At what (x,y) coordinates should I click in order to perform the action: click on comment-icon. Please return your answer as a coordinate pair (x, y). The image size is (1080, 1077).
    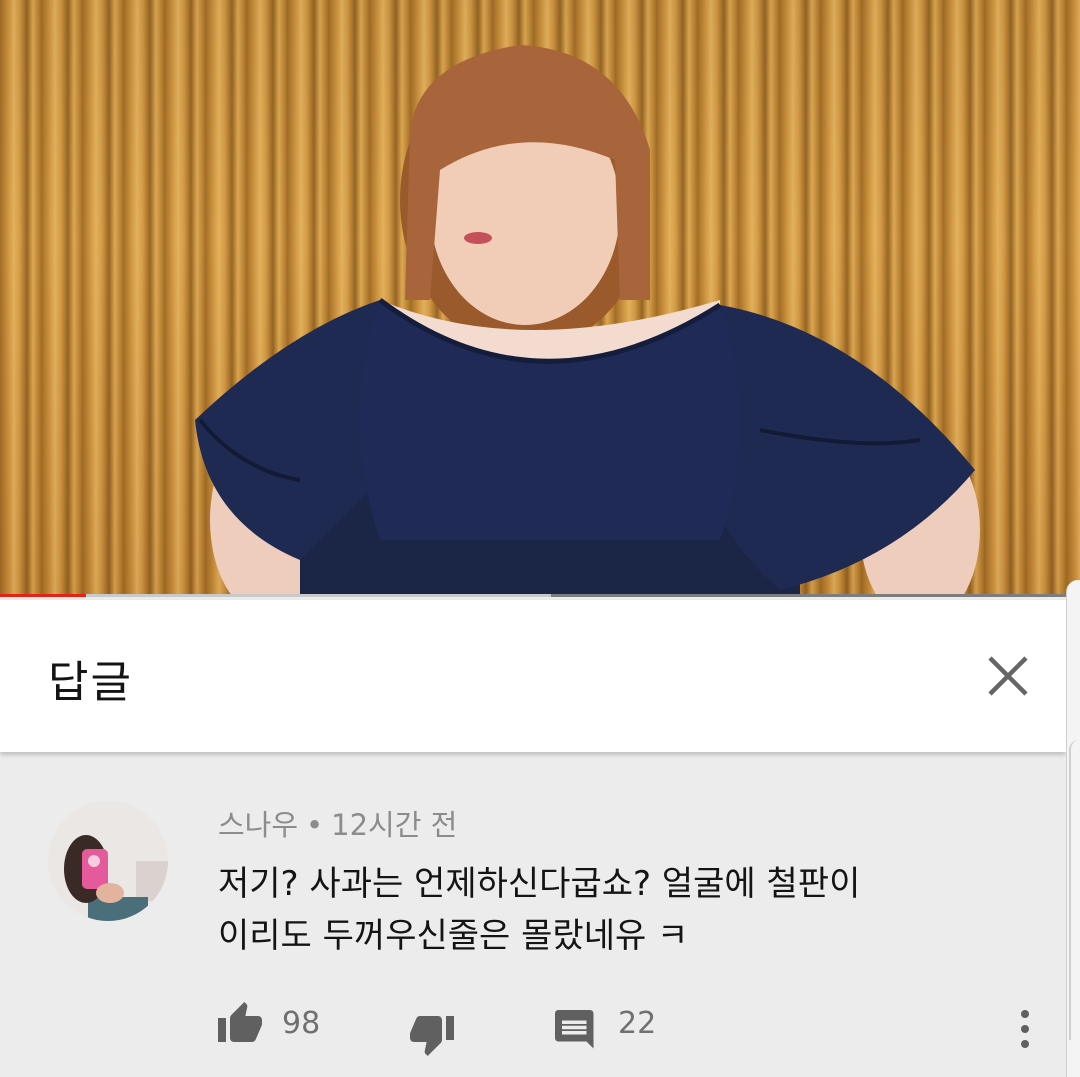
    Looking at the image, I should click on (574, 1029).